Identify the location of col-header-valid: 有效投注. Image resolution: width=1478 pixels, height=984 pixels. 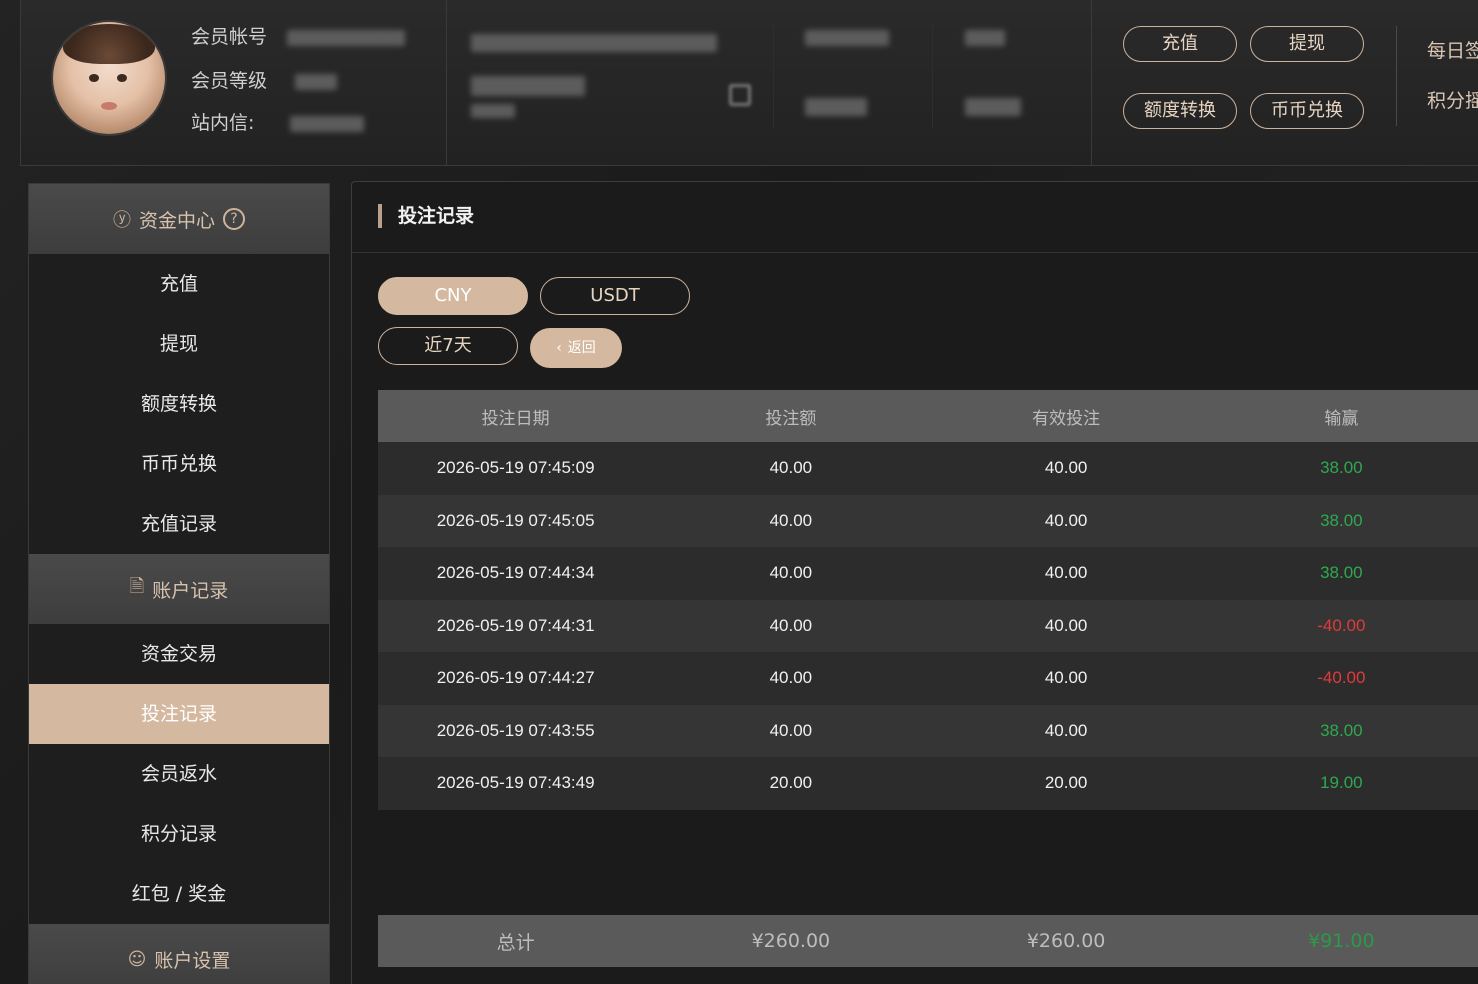
(1066, 418).